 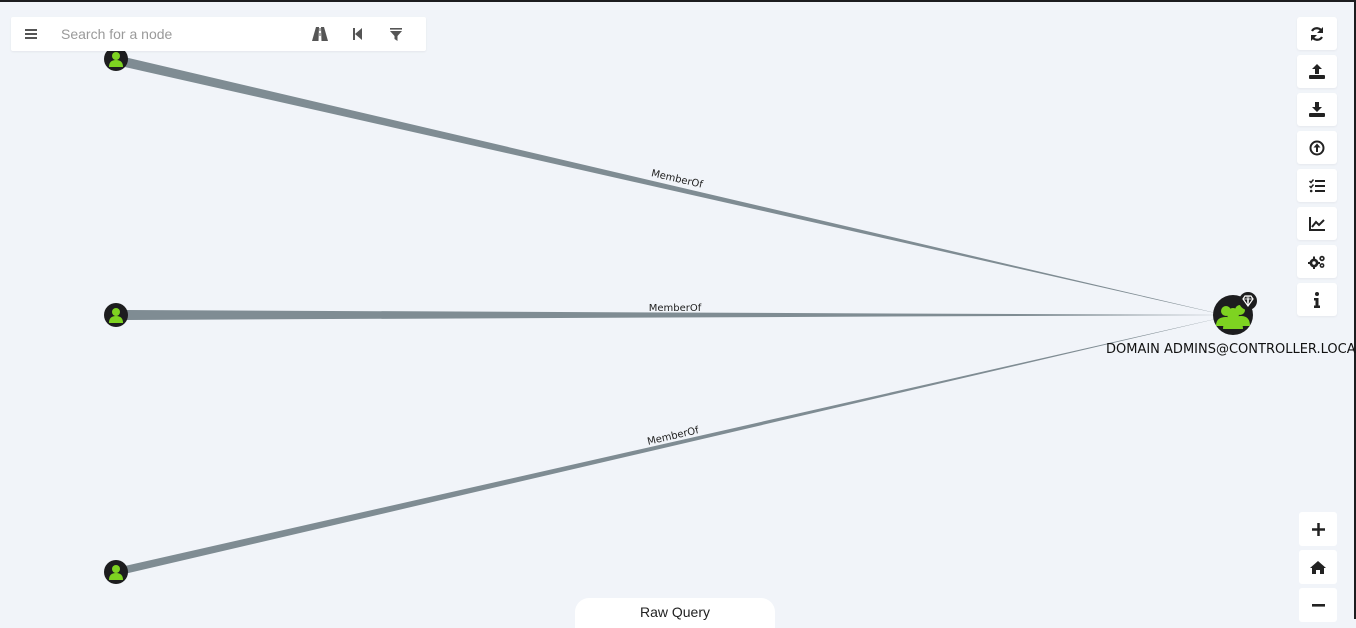 I want to click on settings-button, so click(x=1317, y=261).